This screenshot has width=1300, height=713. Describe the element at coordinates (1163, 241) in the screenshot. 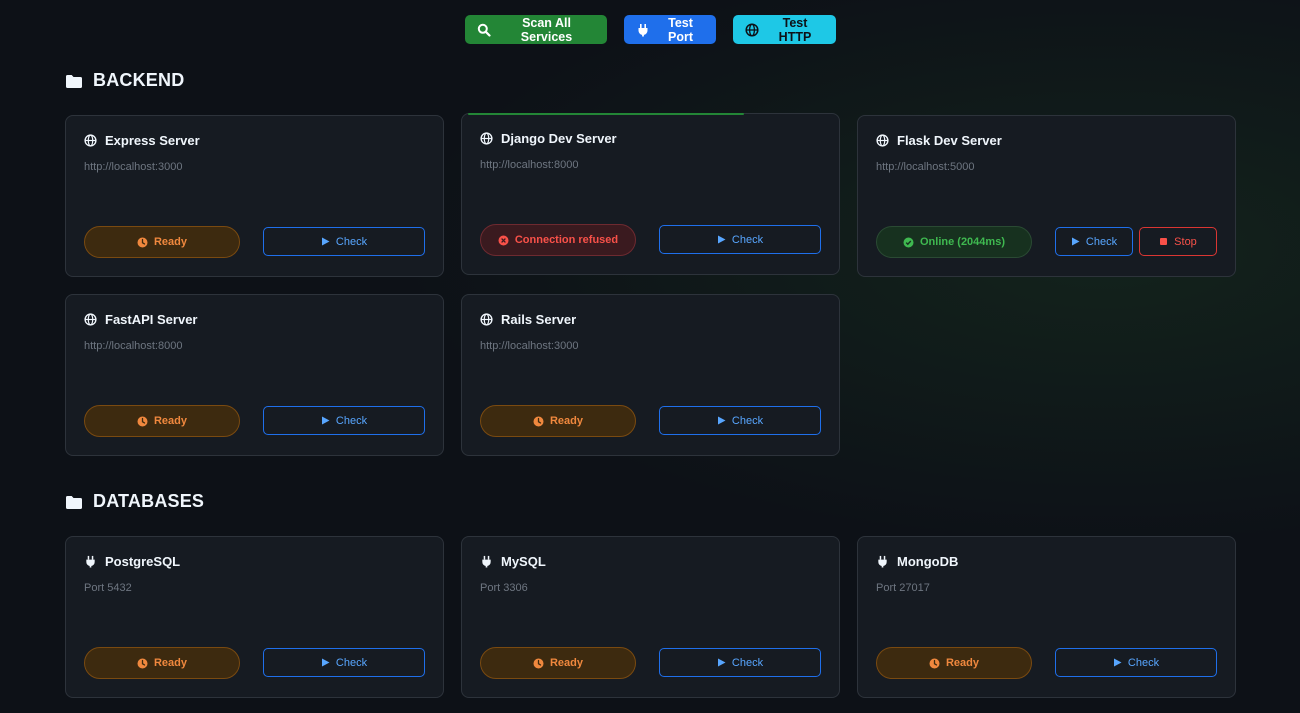

I see `stop-icon` at that location.